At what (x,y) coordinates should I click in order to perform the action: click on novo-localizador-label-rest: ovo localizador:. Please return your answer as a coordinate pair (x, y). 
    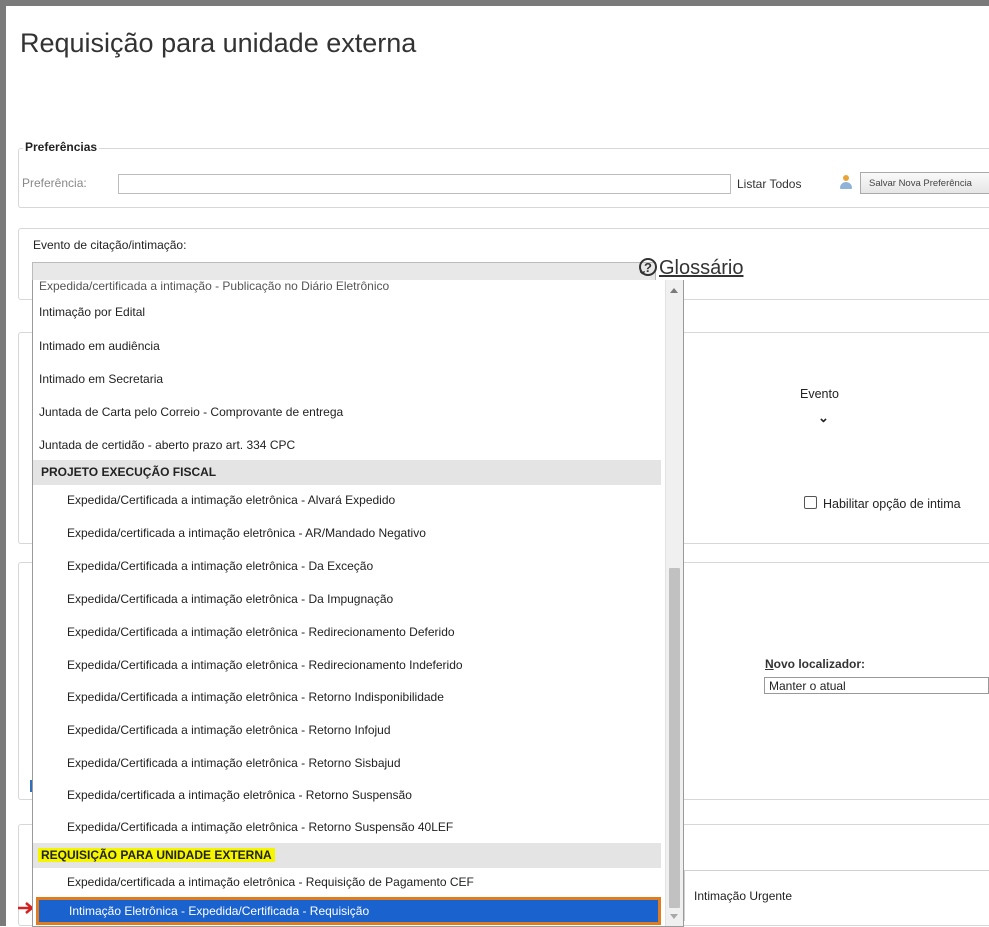
    Looking at the image, I should click on (819, 664).